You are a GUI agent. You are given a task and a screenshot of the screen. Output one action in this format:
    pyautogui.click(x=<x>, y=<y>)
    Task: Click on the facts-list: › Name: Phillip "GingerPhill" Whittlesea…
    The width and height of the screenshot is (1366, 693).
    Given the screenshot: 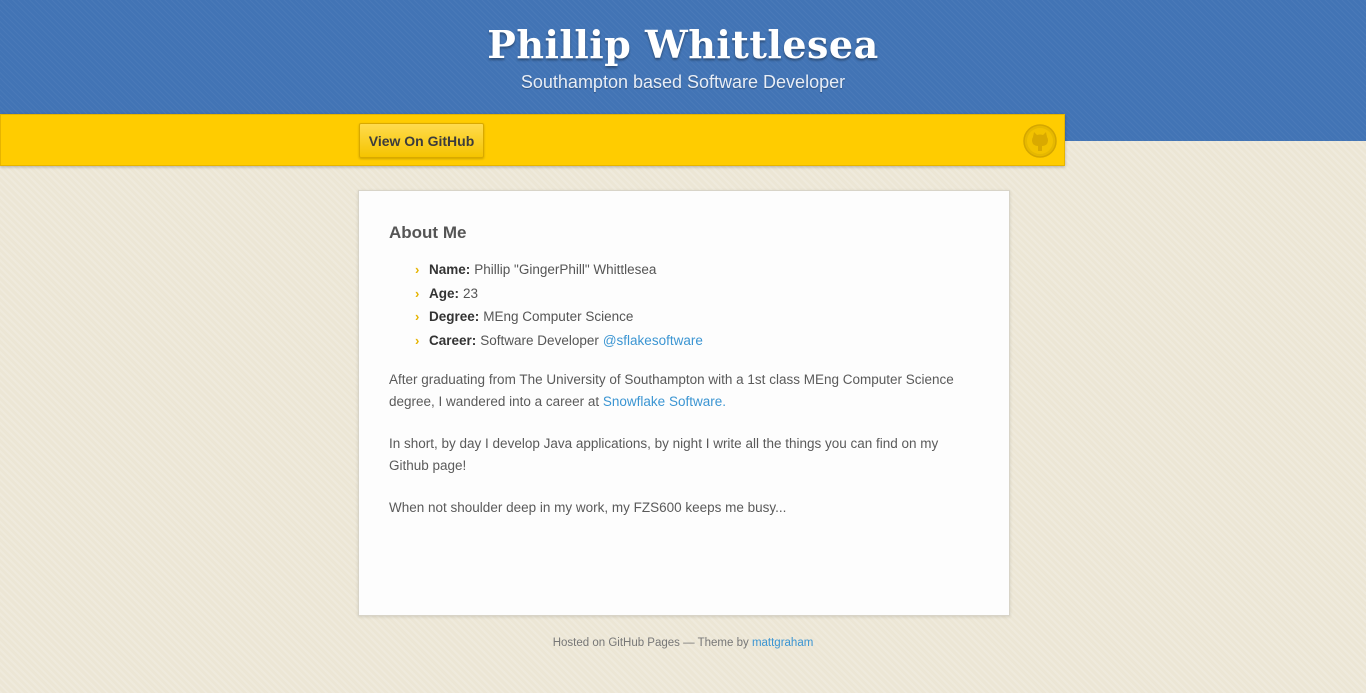 What is the action you would take?
    pyautogui.click(x=559, y=305)
    